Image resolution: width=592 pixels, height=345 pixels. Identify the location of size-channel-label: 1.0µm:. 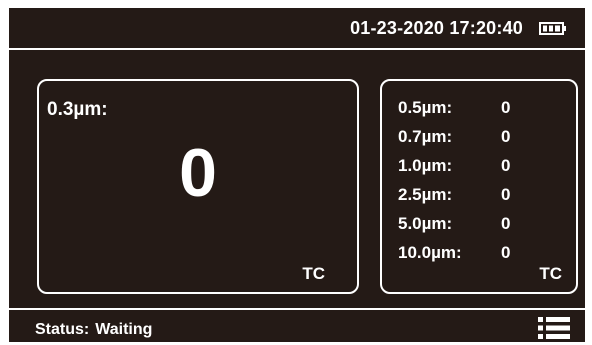
(425, 165).